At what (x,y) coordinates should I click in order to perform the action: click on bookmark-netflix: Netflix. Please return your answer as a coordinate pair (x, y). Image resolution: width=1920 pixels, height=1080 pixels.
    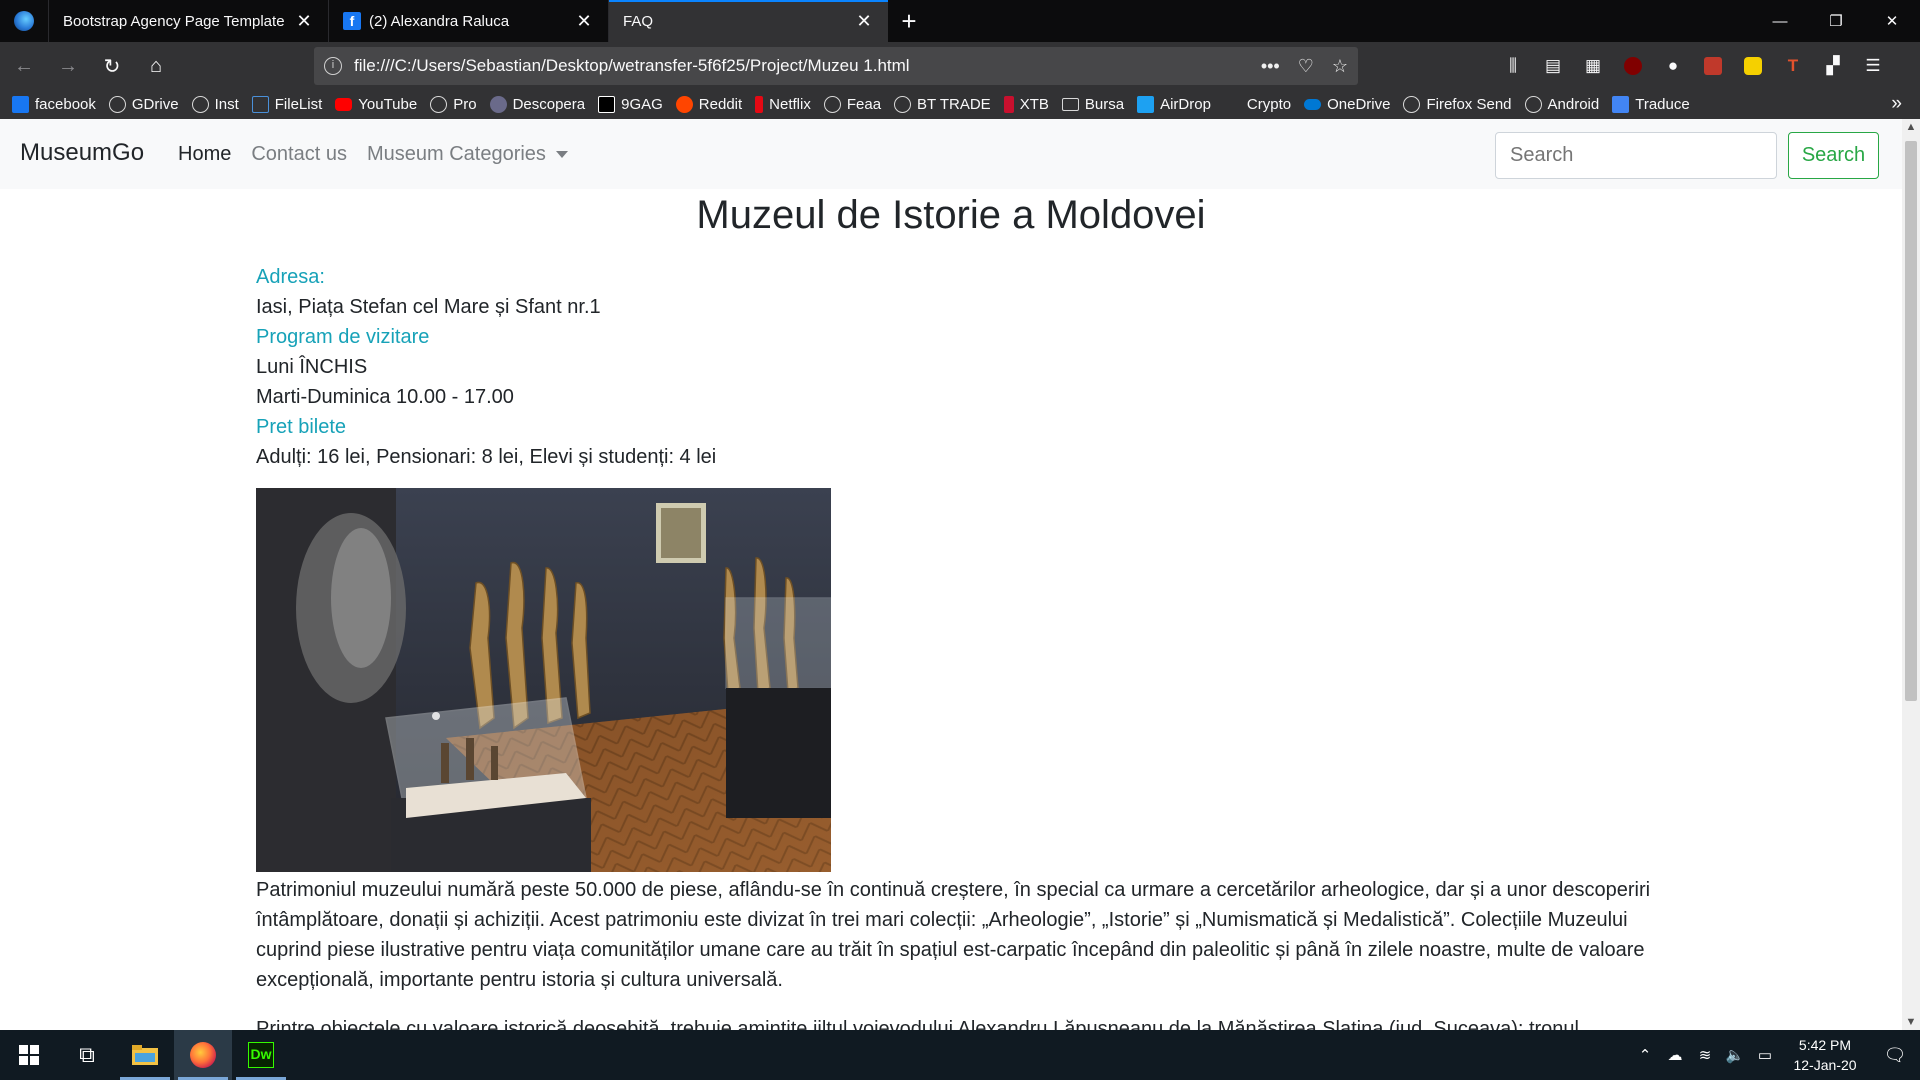
    Looking at the image, I should click on (783, 104).